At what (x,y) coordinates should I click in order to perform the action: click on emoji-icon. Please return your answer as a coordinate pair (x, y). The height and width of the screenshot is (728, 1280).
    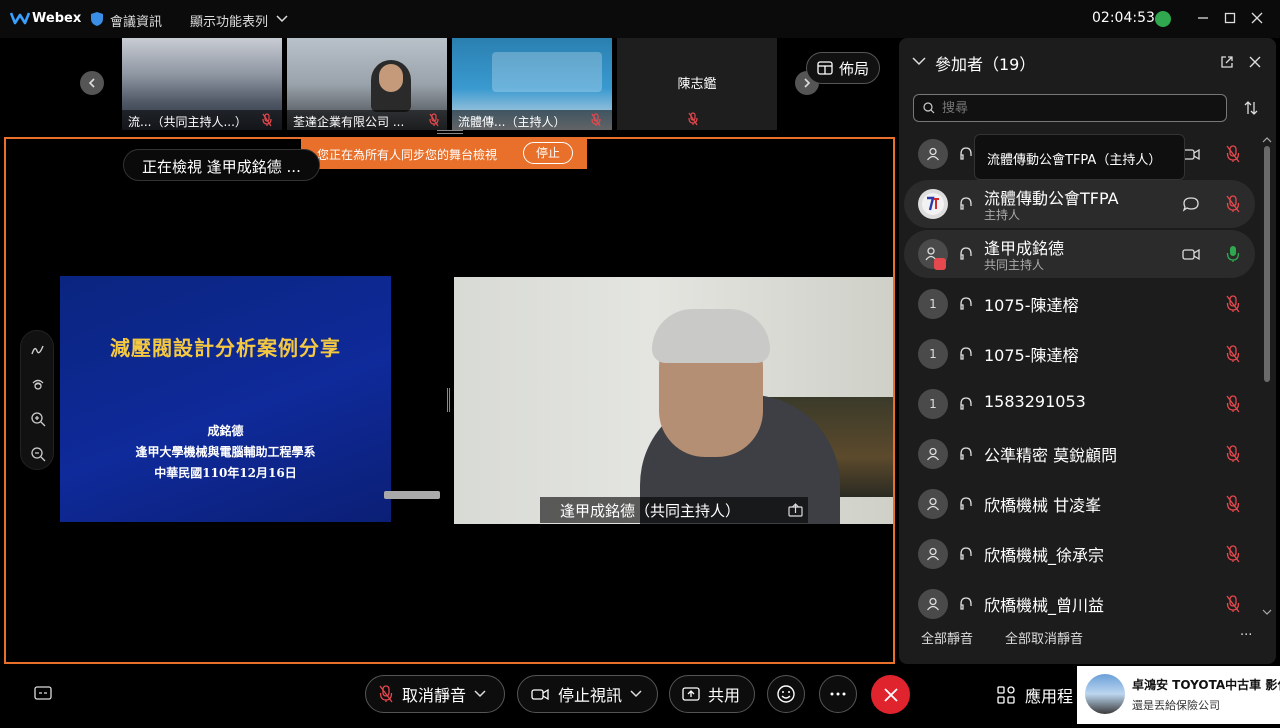
    Looking at the image, I should click on (786, 694).